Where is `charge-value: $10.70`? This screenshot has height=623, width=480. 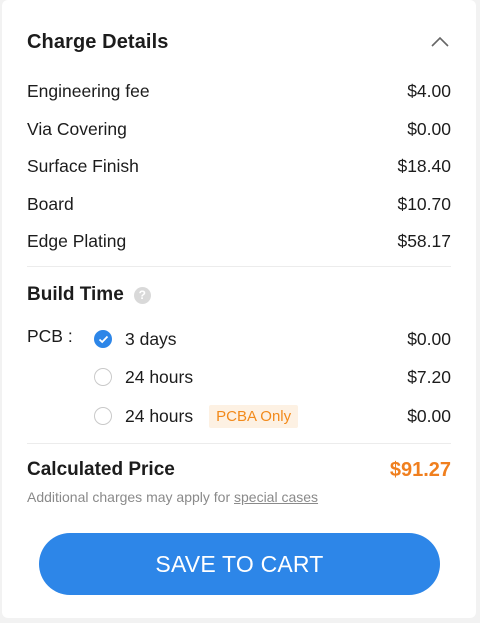 charge-value: $10.70 is located at coordinates (424, 203).